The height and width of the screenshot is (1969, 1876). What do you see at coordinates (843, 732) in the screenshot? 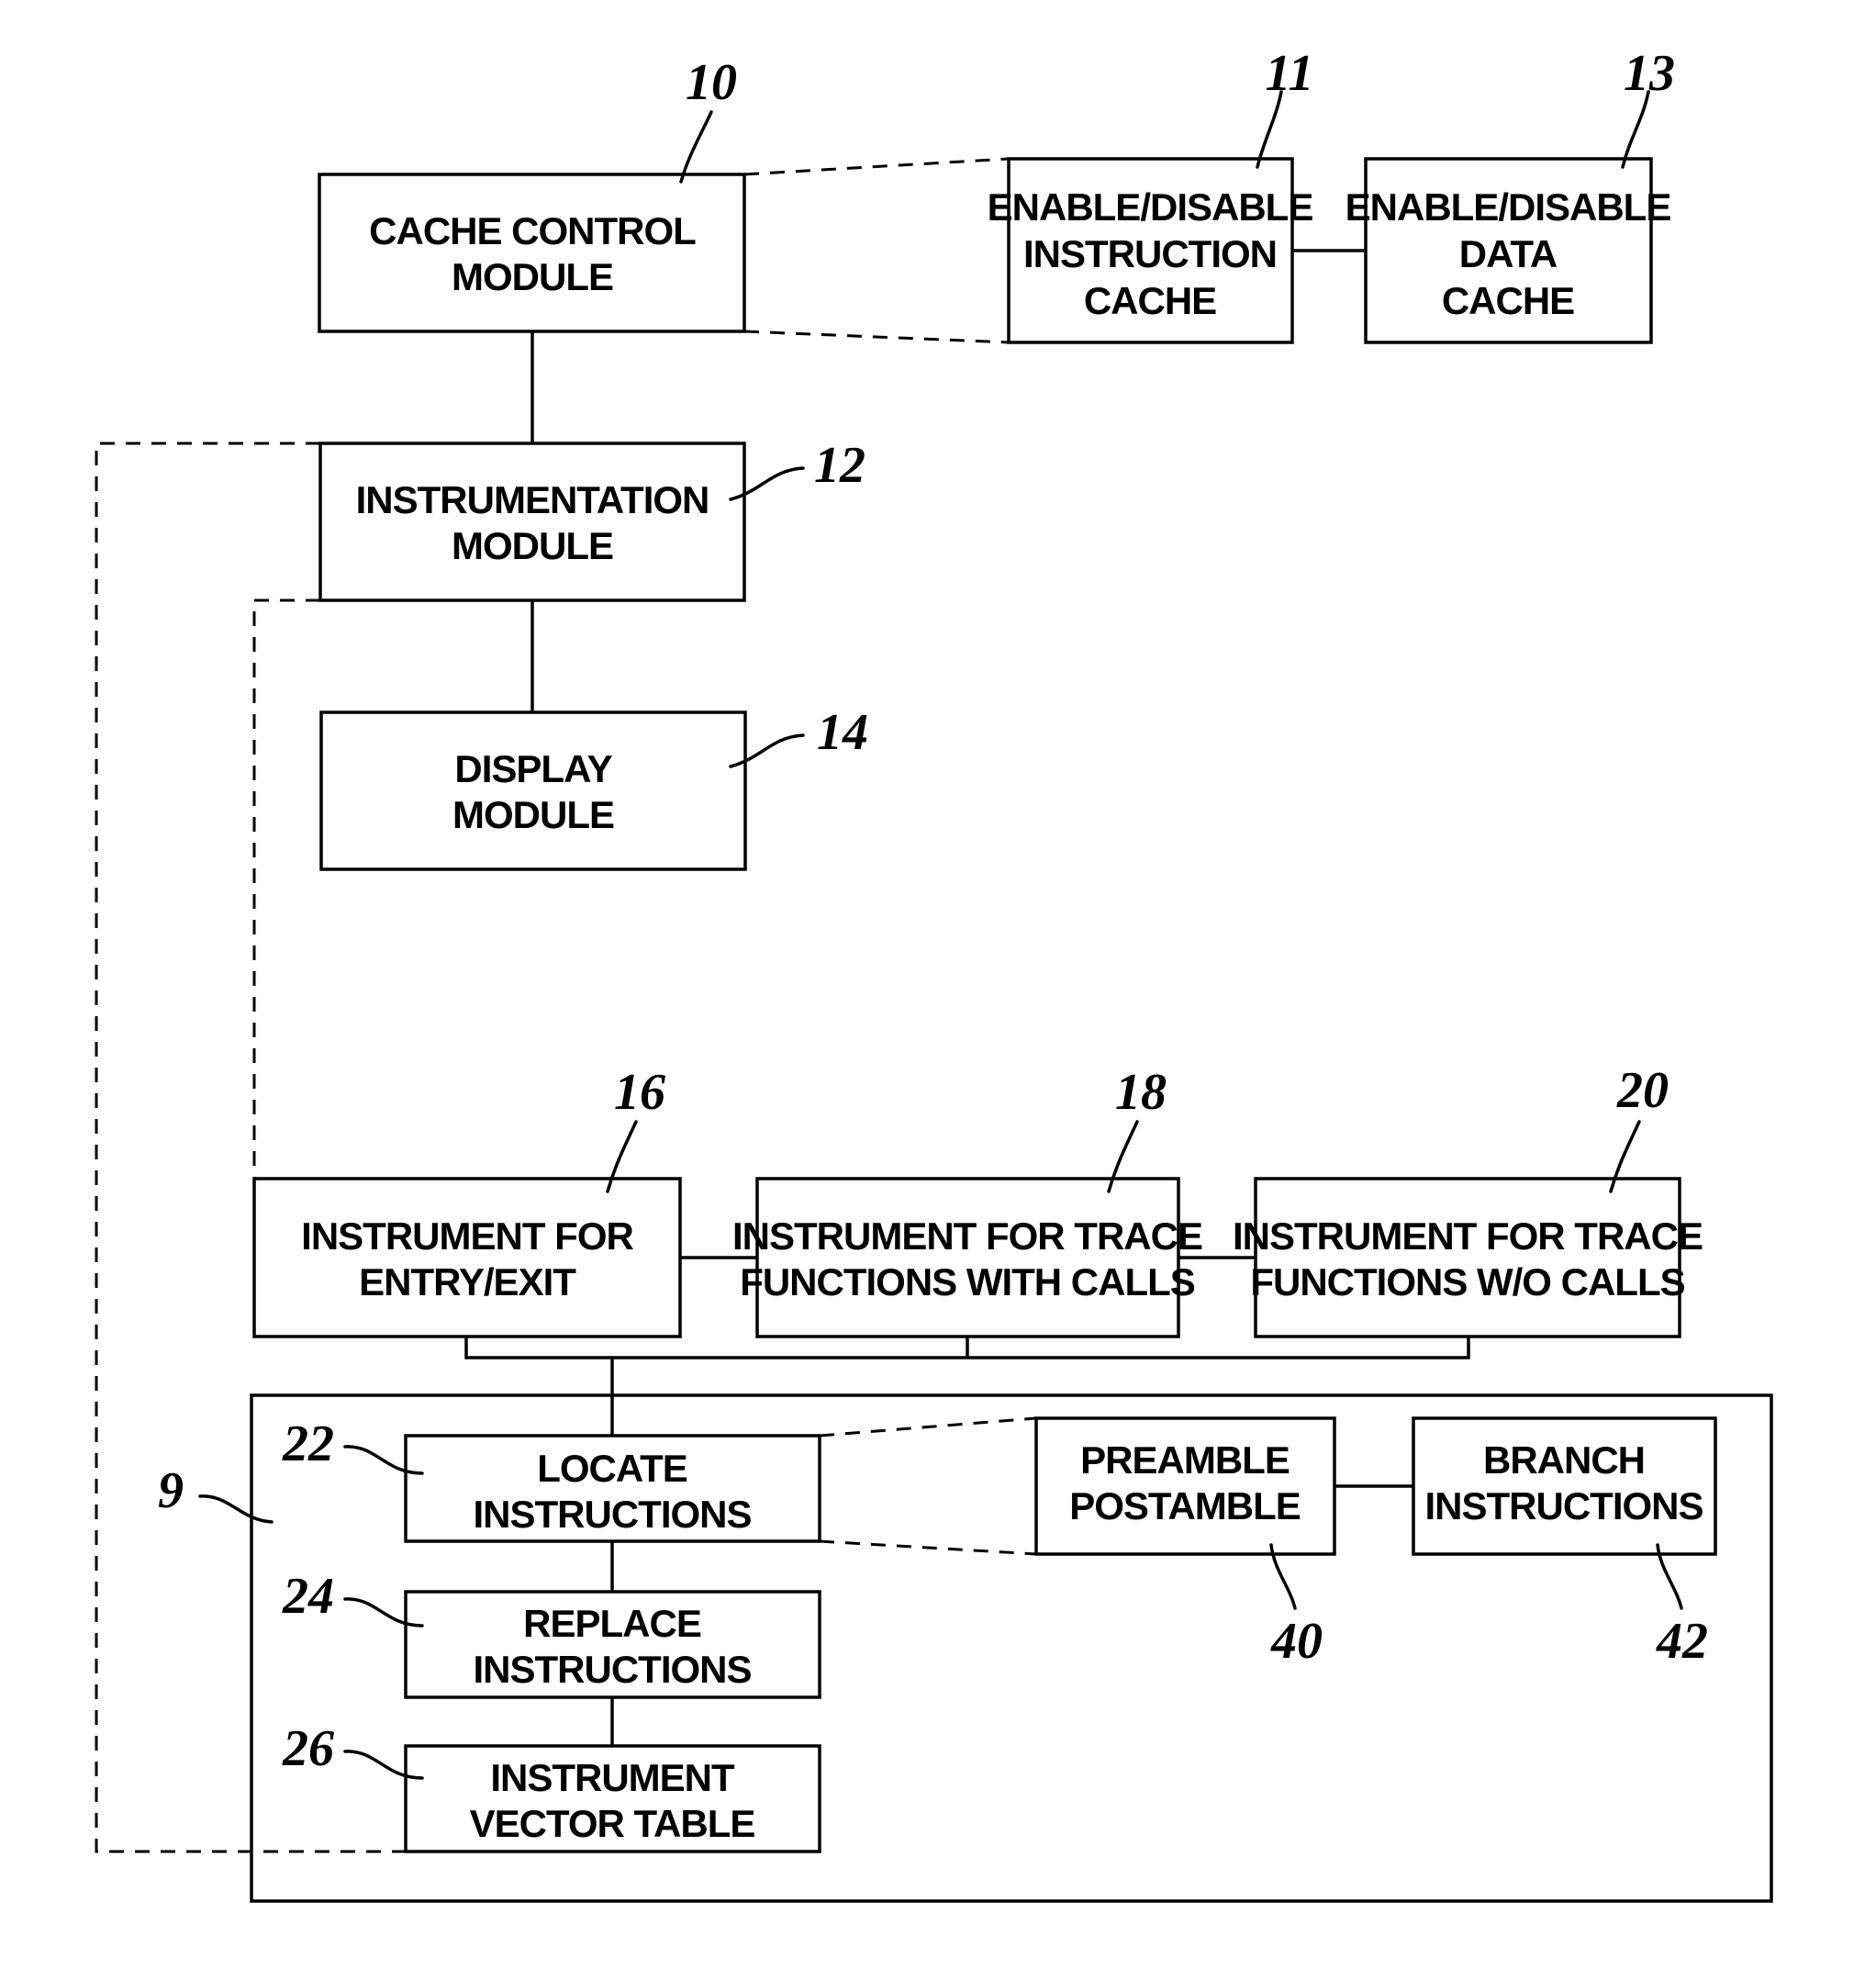
I see `ref-numeral-14: 14` at bounding box center [843, 732].